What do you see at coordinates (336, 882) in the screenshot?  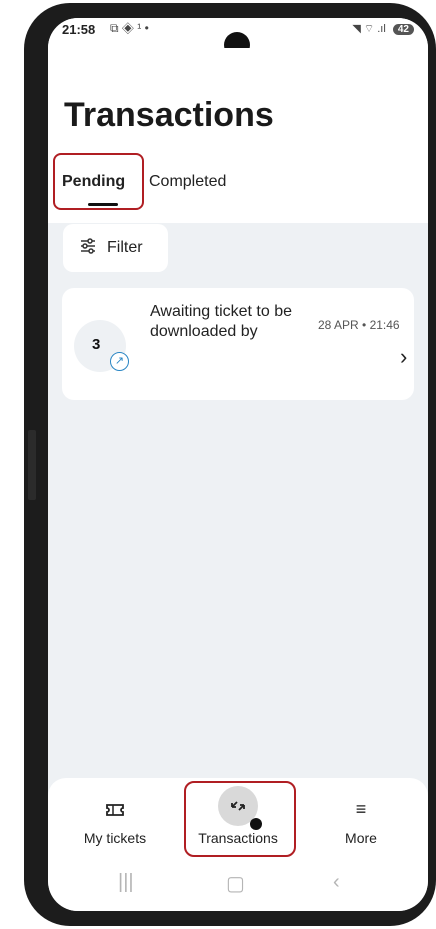 I see `back-icon: ‹` at bounding box center [336, 882].